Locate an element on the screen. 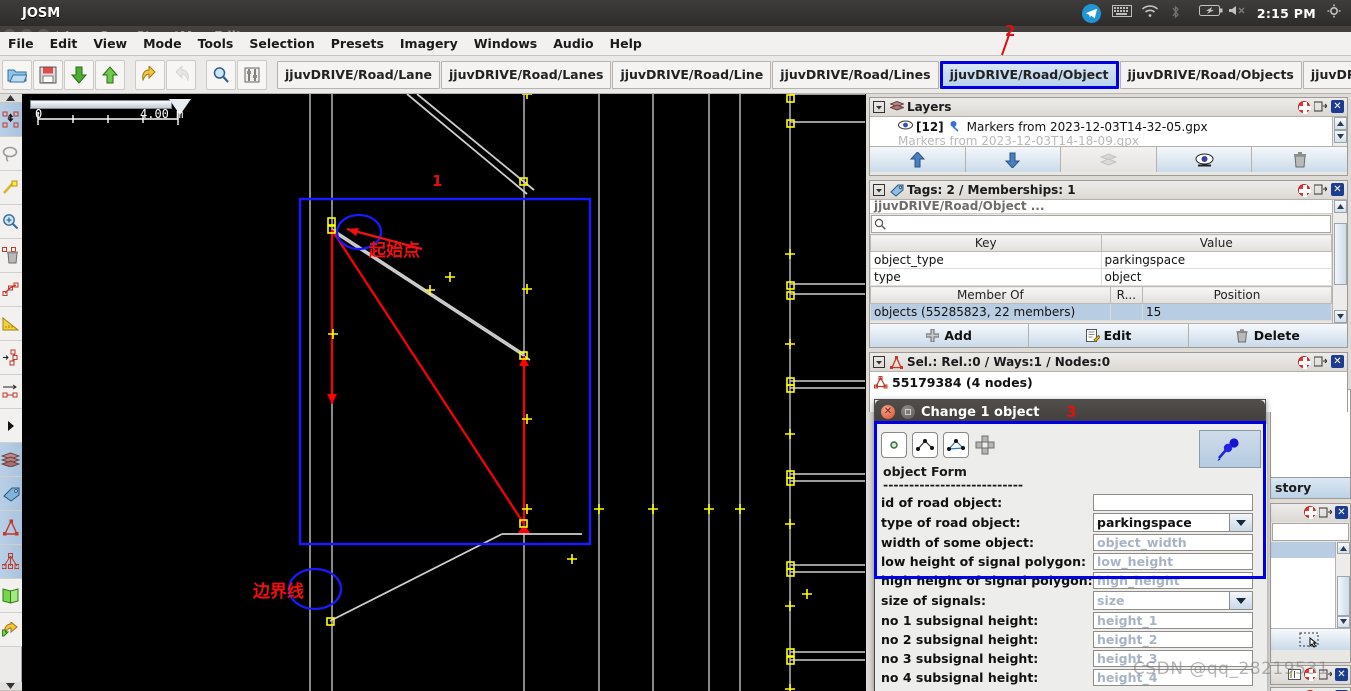  layers-help-icon is located at coordinates (1304, 107).